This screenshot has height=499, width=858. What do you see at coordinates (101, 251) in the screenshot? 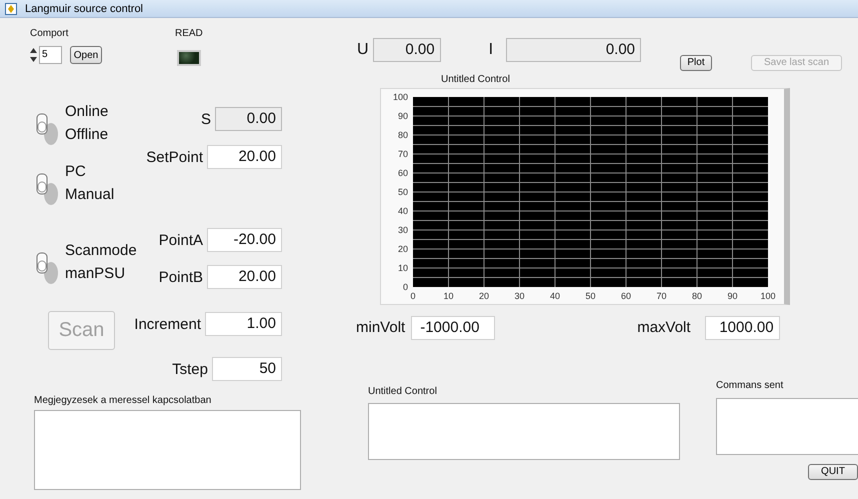
I see `toggle-label: Scanmode` at bounding box center [101, 251].